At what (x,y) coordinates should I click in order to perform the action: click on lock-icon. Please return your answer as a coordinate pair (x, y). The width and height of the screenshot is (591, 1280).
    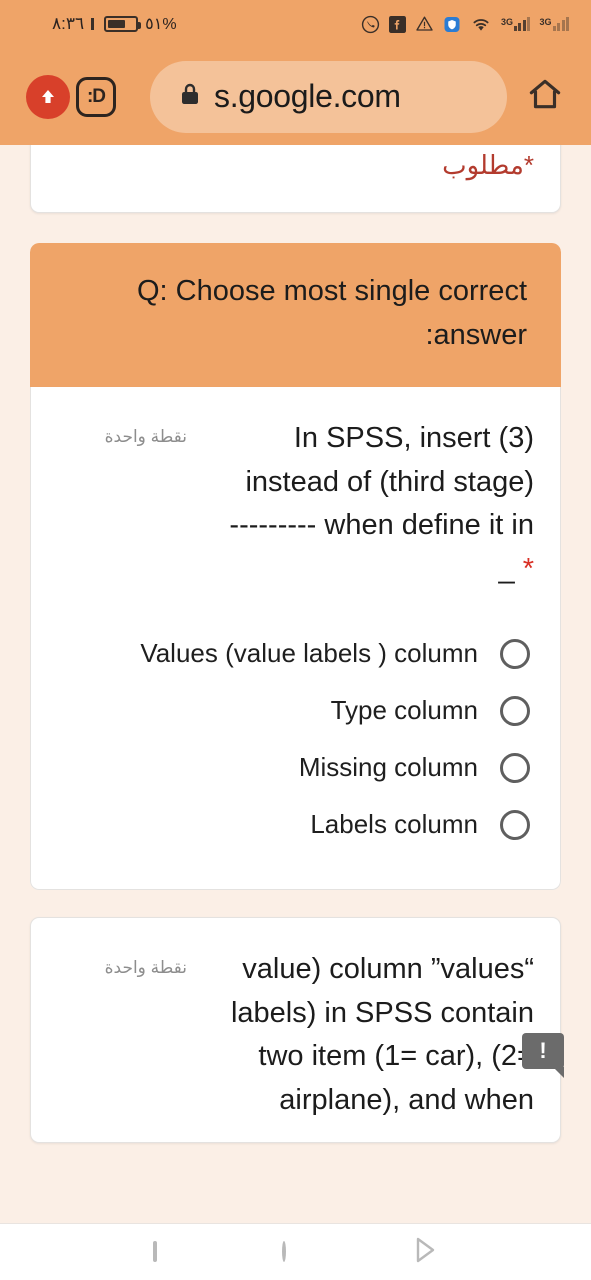
    Looking at the image, I should click on (190, 96).